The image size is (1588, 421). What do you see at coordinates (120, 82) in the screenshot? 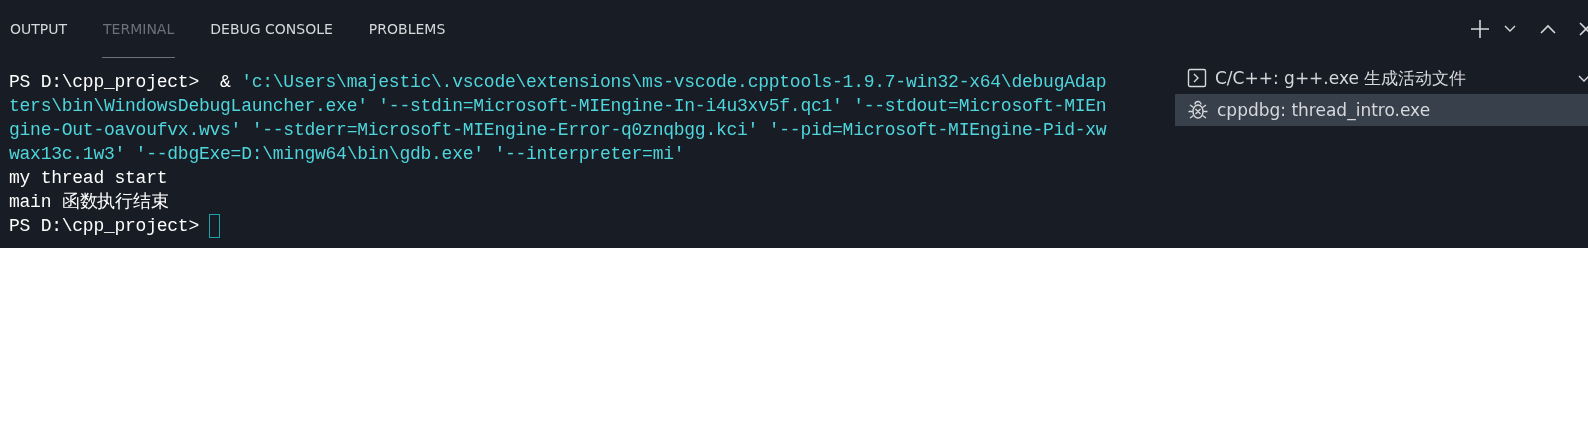
I see `terminal-prompt: PS D:\cpp_project> &` at bounding box center [120, 82].